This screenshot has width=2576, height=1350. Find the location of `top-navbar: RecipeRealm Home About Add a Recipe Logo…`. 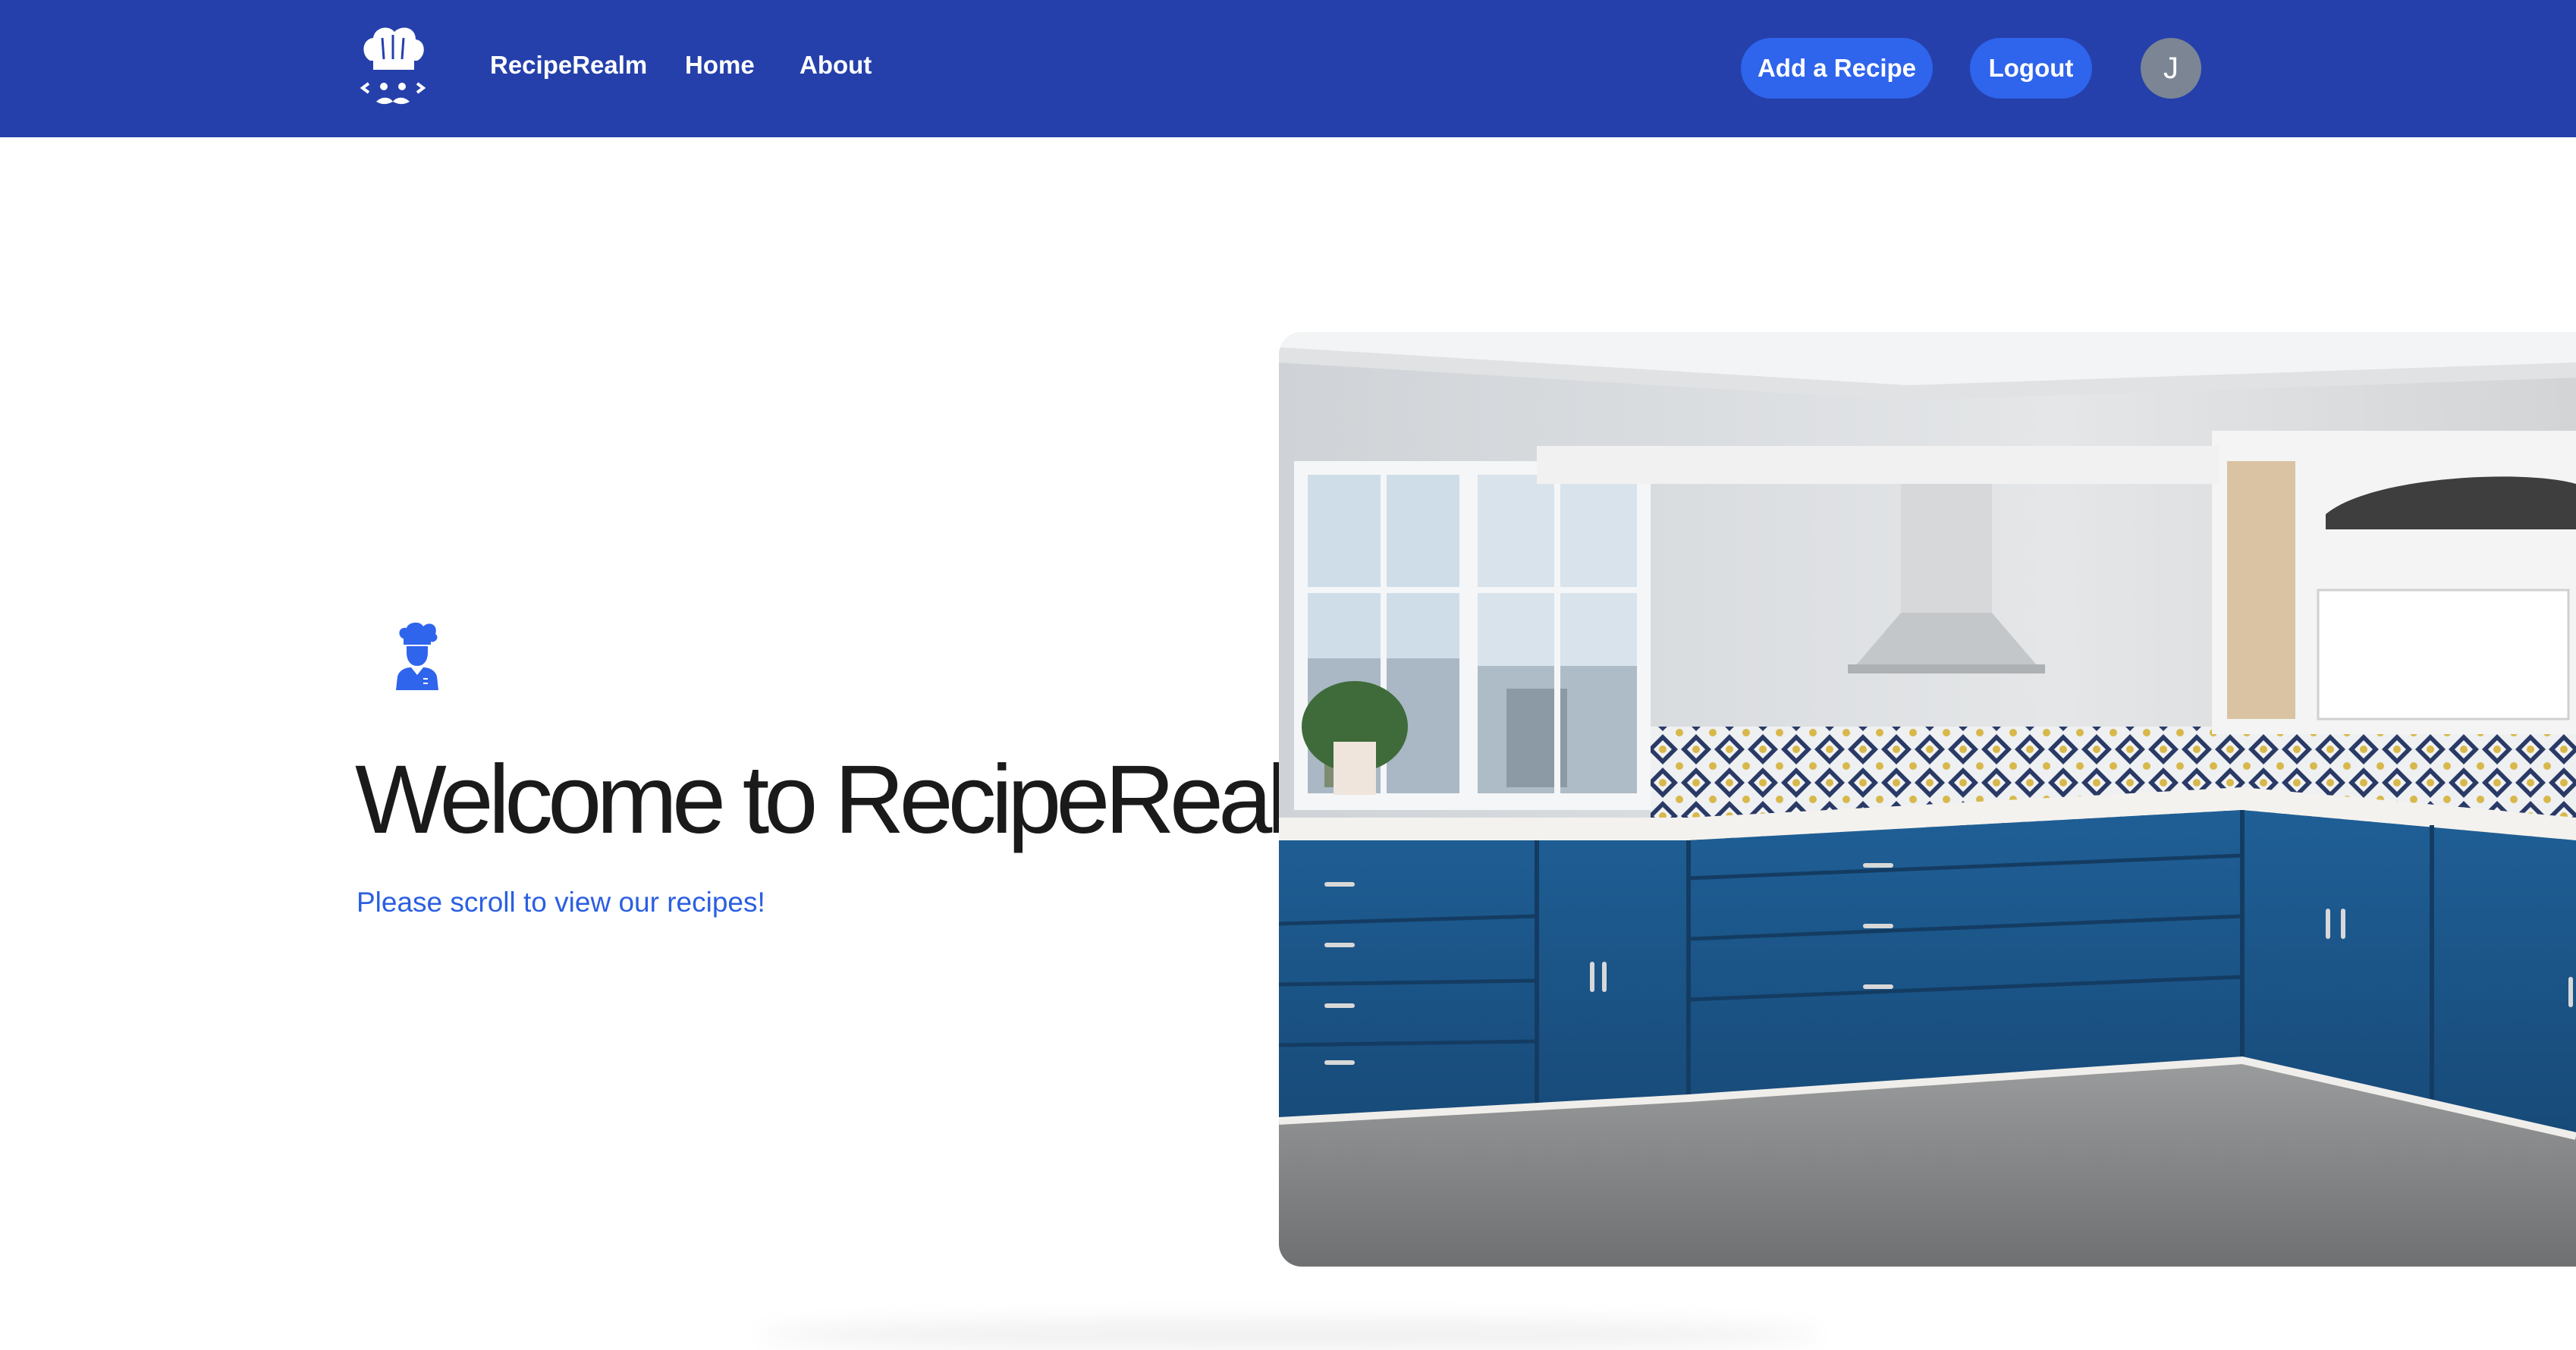

top-navbar: RecipeRealm Home About Add a Recipe Logo… is located at coordinates (1288, 68).